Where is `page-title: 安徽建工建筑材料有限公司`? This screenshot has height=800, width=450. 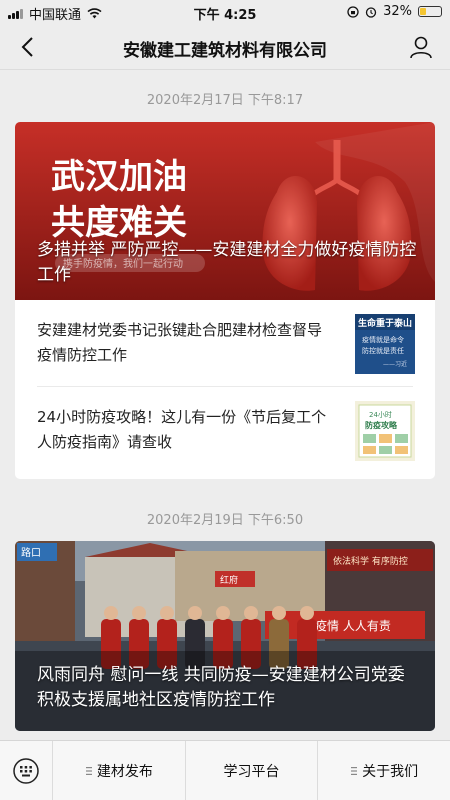
page-title: 安徽建工建筑材料有限公司 is located at coordinates (225, 51).